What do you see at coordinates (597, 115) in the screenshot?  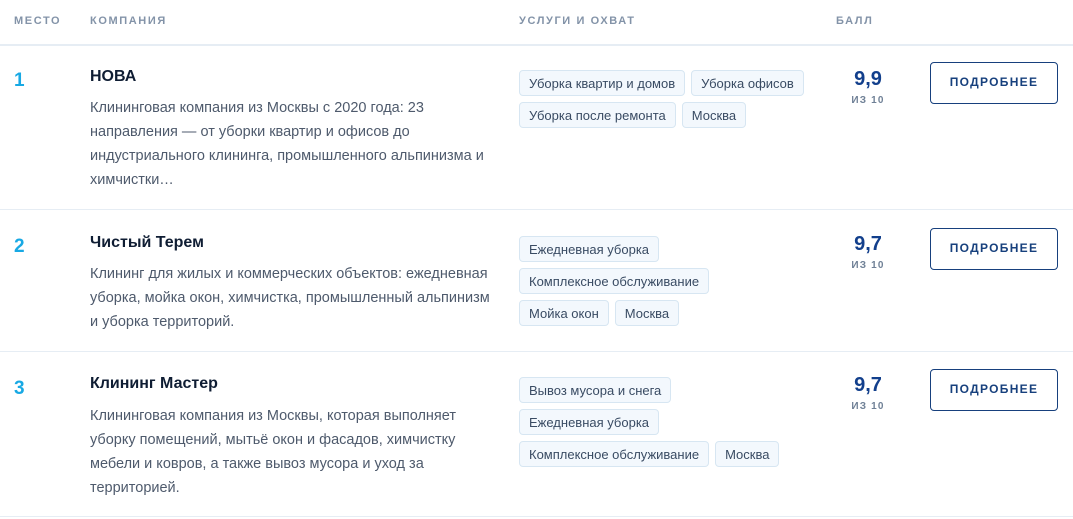 I see `service-tag: Уборка после ремонта` at bounding box center [597, 115].